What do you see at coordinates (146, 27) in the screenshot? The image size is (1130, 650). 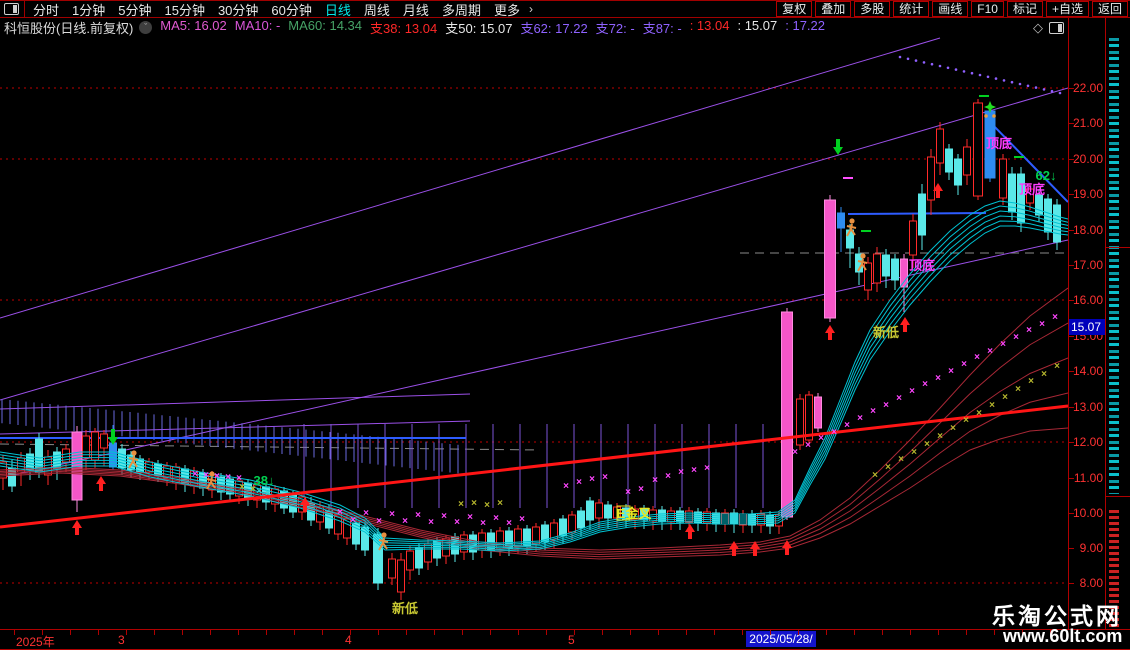 I see `chevron-down-icon: ˇ` at bounding box center [146, 27].